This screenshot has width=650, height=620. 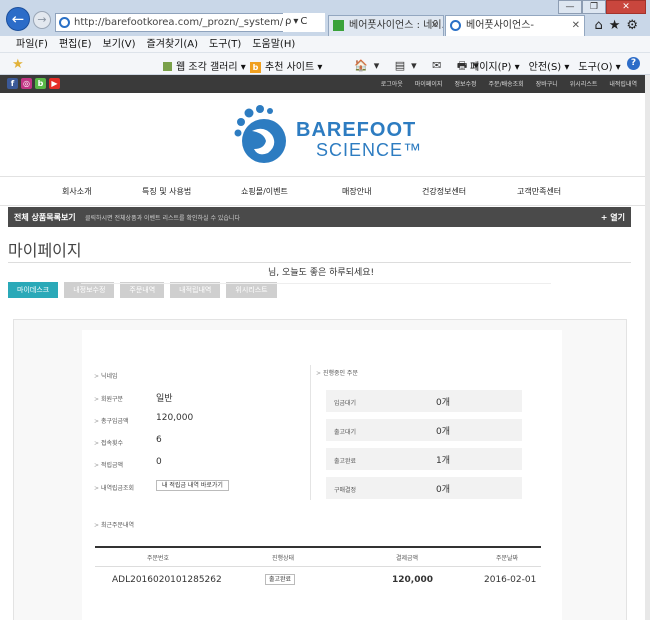 I want to click on logo-text-barefoot: BAREFOOT, so click(x=356, y=130).